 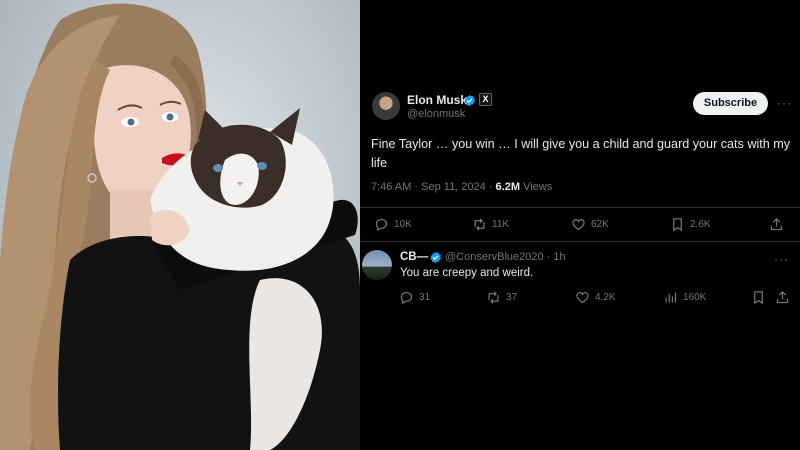 I want to click on author-handle: @elonmusk, so click(x=436, y=114).